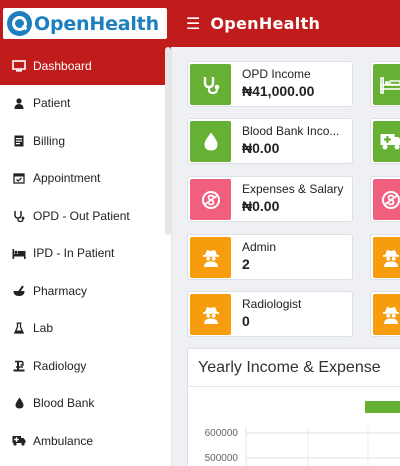 The image size is (400, 466). What do you see at coordinates (19, 23) in the screenshot?
I see `logo-mark-icon` at bounding box center [19, 23].